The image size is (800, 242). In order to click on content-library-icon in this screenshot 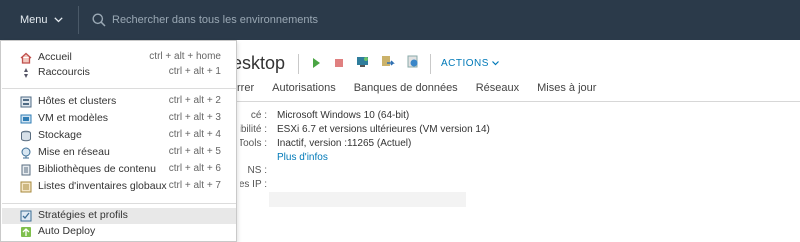, I will do `click(26, 170)`.